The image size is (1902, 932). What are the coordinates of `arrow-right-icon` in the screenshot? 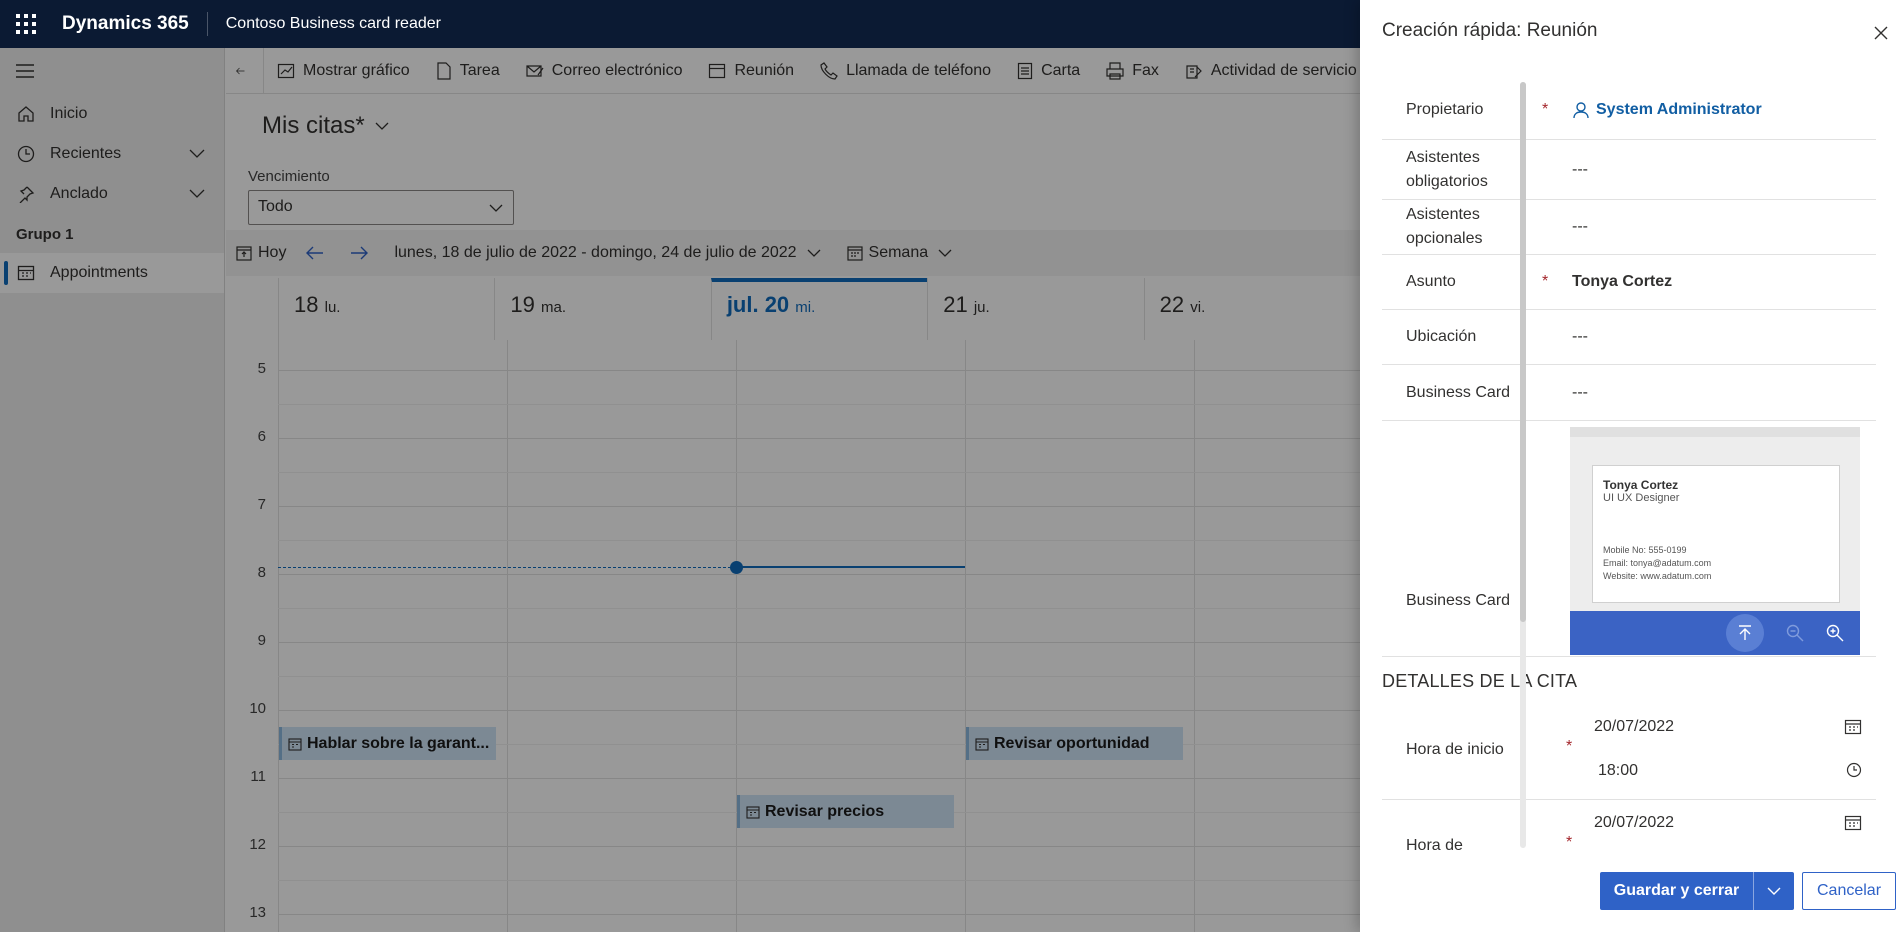 It's located at (360, 253).